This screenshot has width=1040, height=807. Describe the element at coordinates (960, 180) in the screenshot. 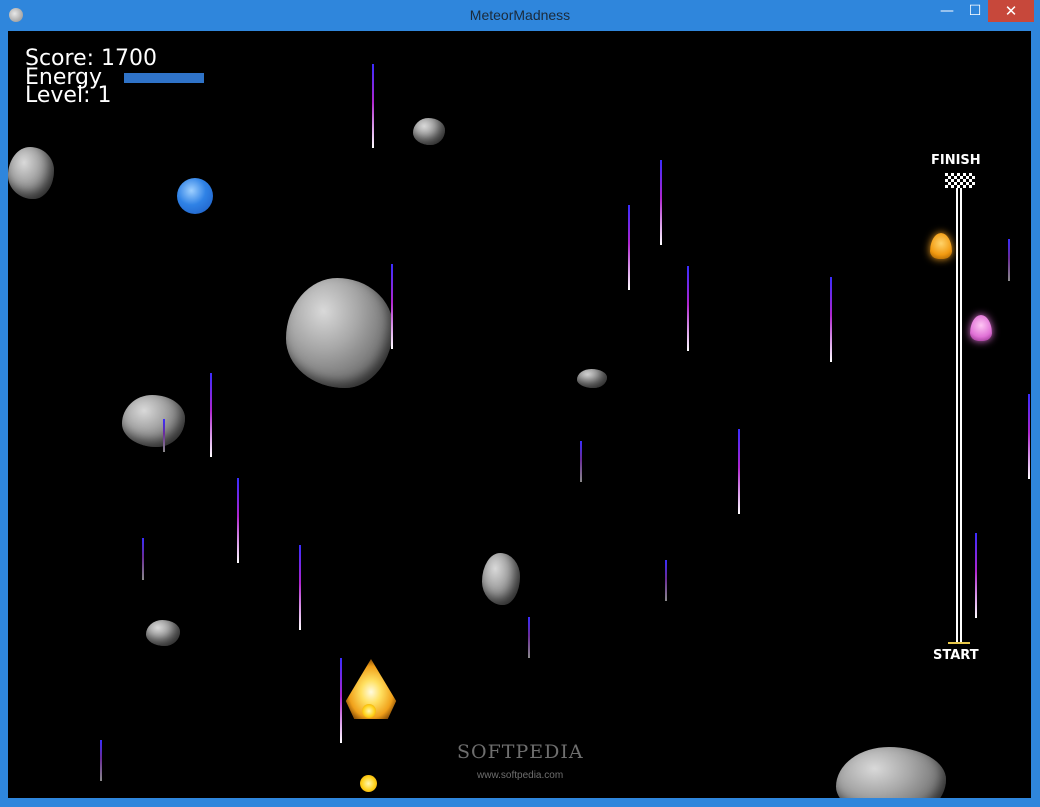

I see `checkered-flag-icon` at that location.